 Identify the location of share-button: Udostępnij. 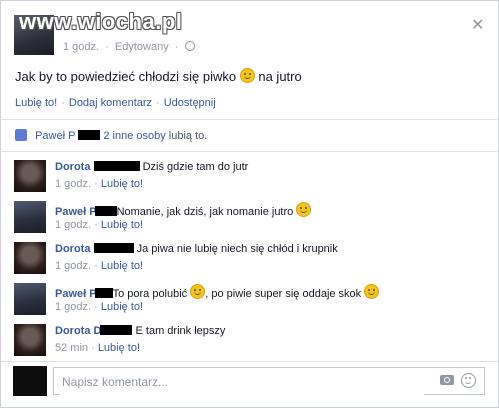
(190, 103).